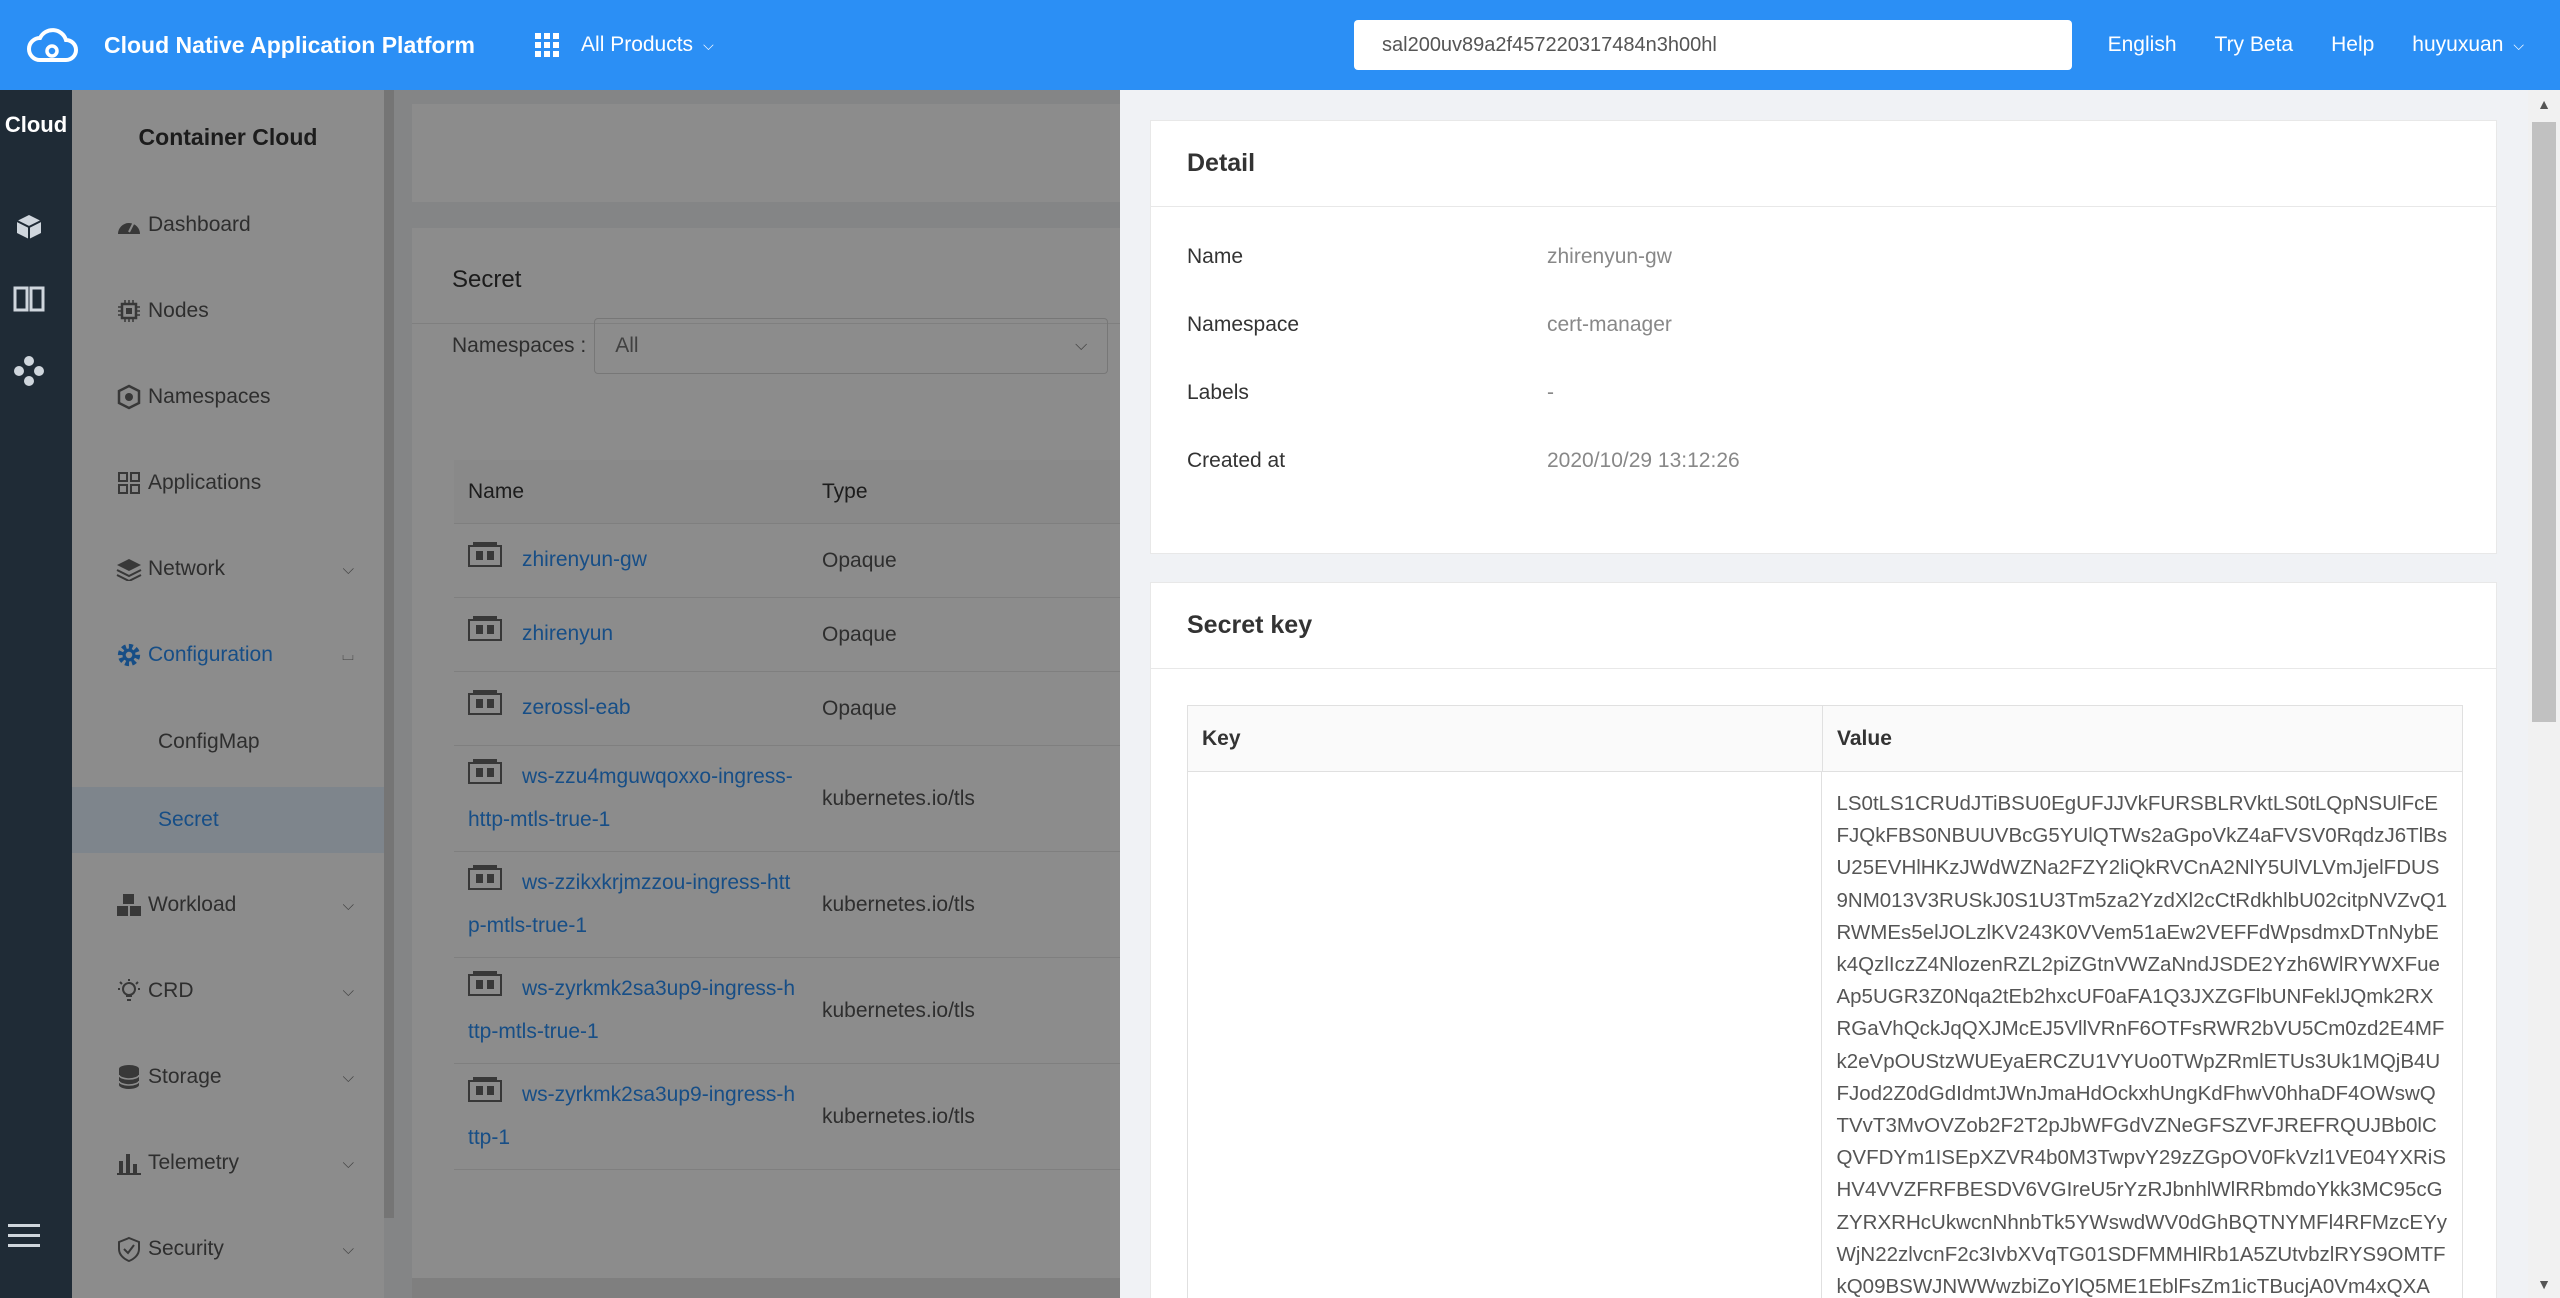 Image resolution: width=2560 pixels, height=1298 pixels. I want to click on book-icon, so click(29, 299).